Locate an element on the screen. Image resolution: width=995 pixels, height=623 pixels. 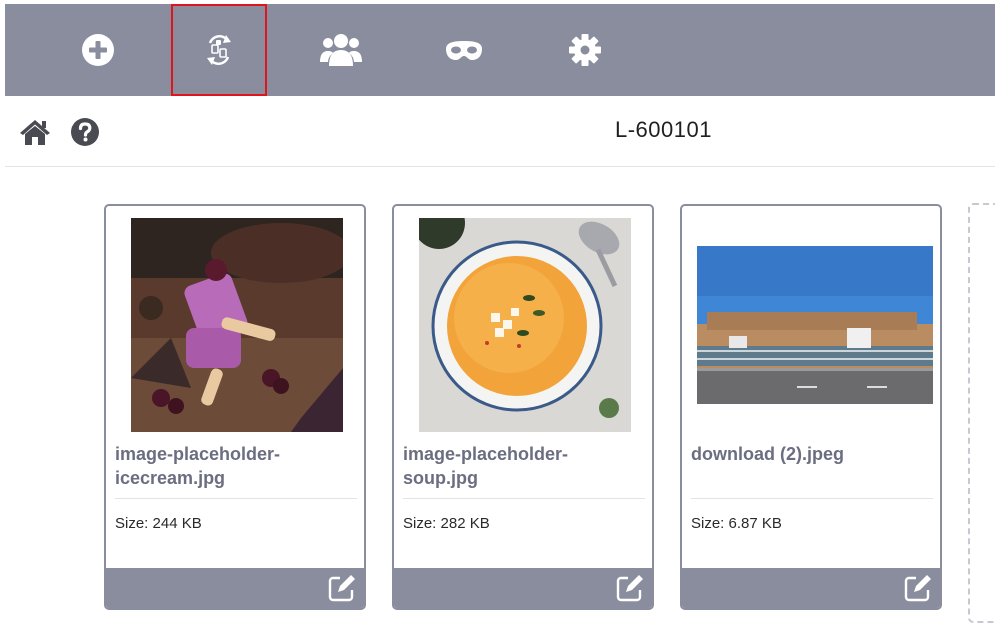
sync-button is located at coordinates (219, 50).